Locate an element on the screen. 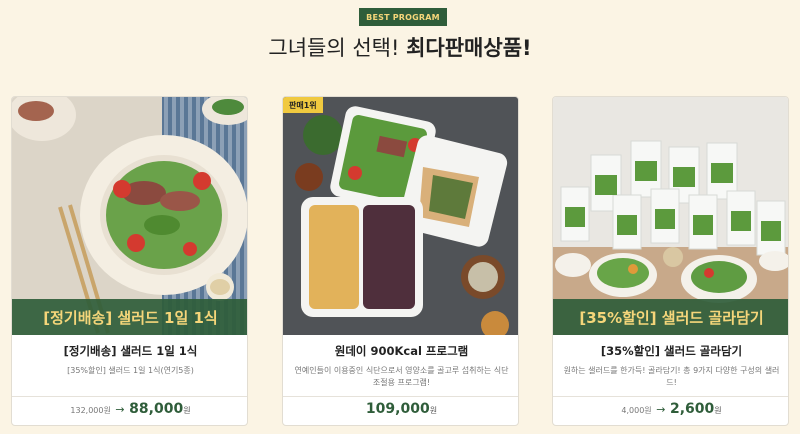  section-headline: 그녀들의 선택! 최다판매상품! is located at coordinates (400, 47).